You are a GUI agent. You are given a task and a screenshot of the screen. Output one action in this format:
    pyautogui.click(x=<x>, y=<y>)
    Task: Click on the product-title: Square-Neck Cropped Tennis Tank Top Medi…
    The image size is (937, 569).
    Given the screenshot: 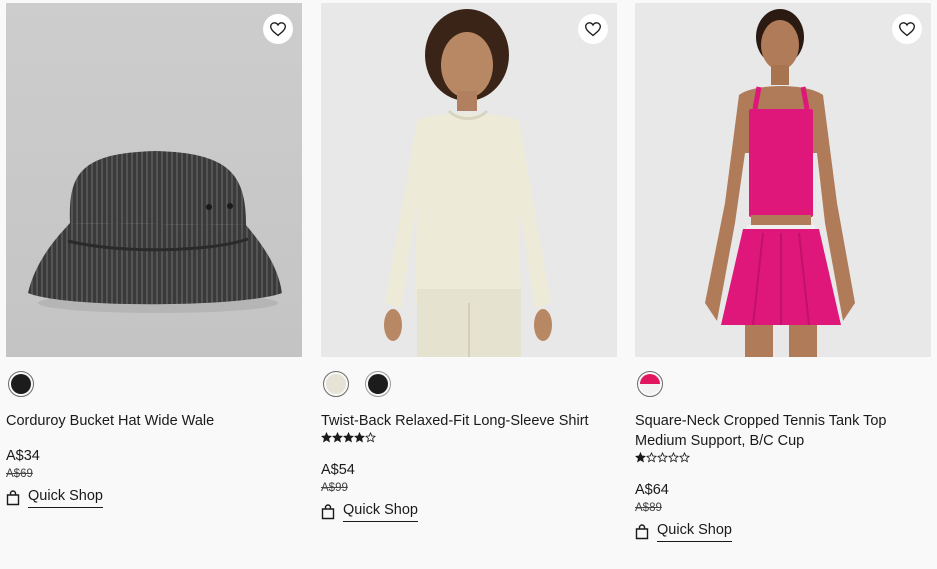 What is the action you would take?
    pyautogui.click(x=783, y=431)
    